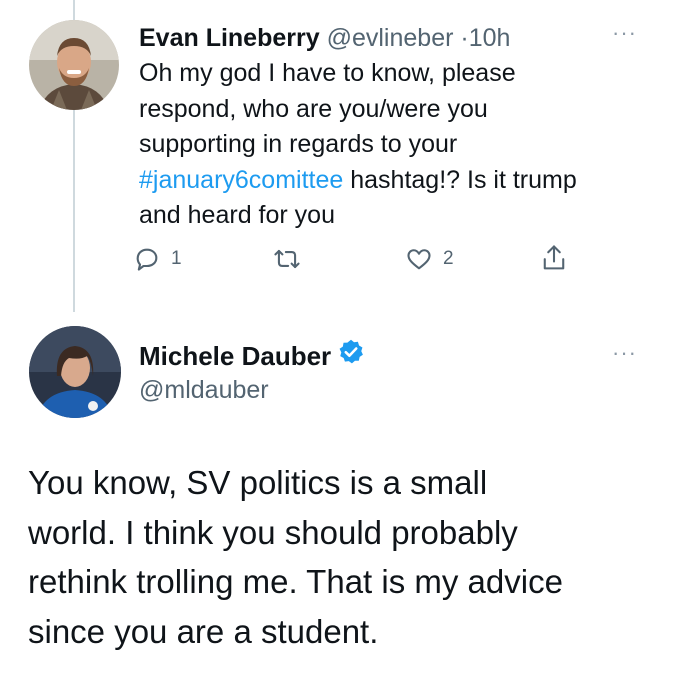 The width and height of the screenshot is (680, 676). Describe the element at coordinates (241, 180) in the screenshot. I see `hashtag-link: #january6comittee` at that location.